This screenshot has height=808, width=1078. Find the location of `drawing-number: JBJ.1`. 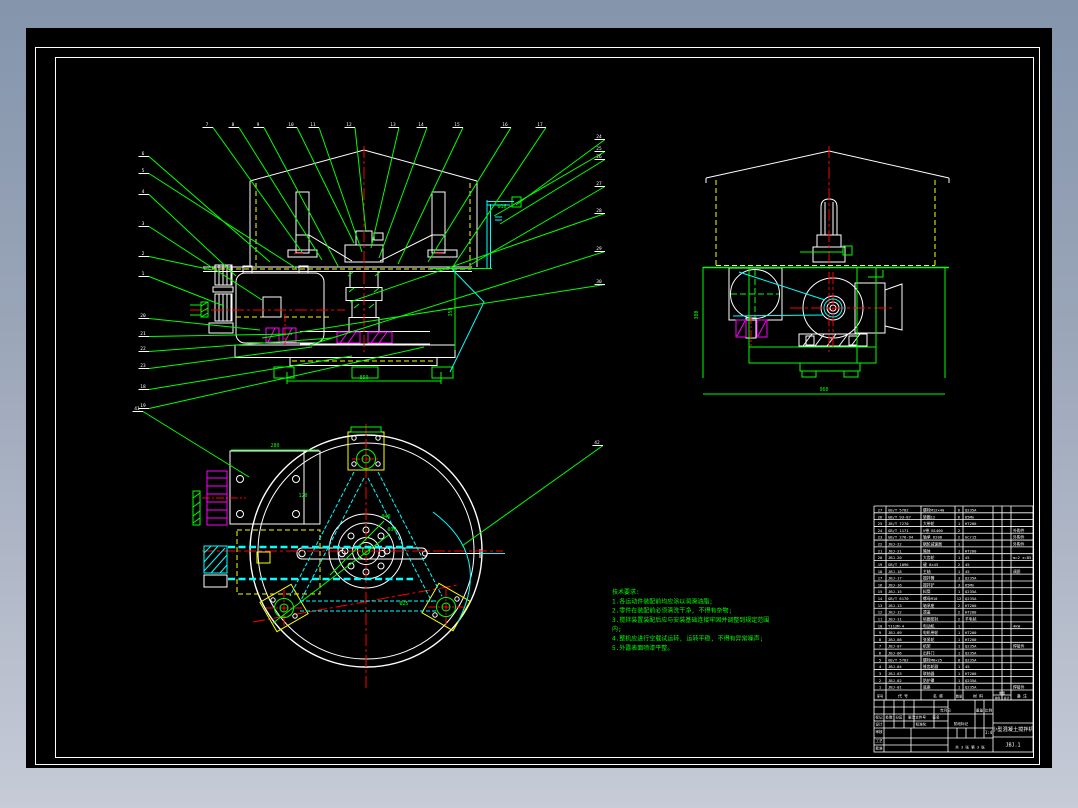

drawing-number: JBJ.1 is located at coordinates (1012, 746).